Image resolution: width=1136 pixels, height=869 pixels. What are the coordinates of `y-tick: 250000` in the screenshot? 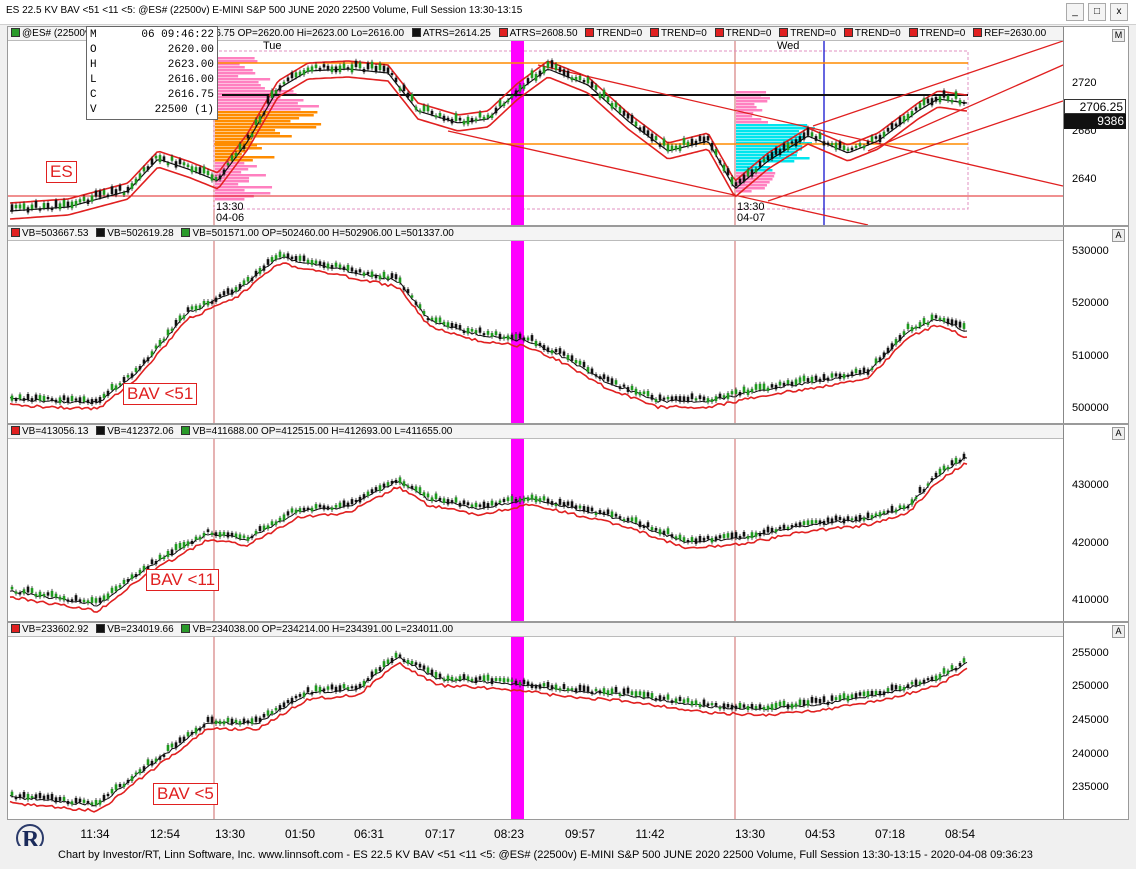 It's located at (1090, 686).